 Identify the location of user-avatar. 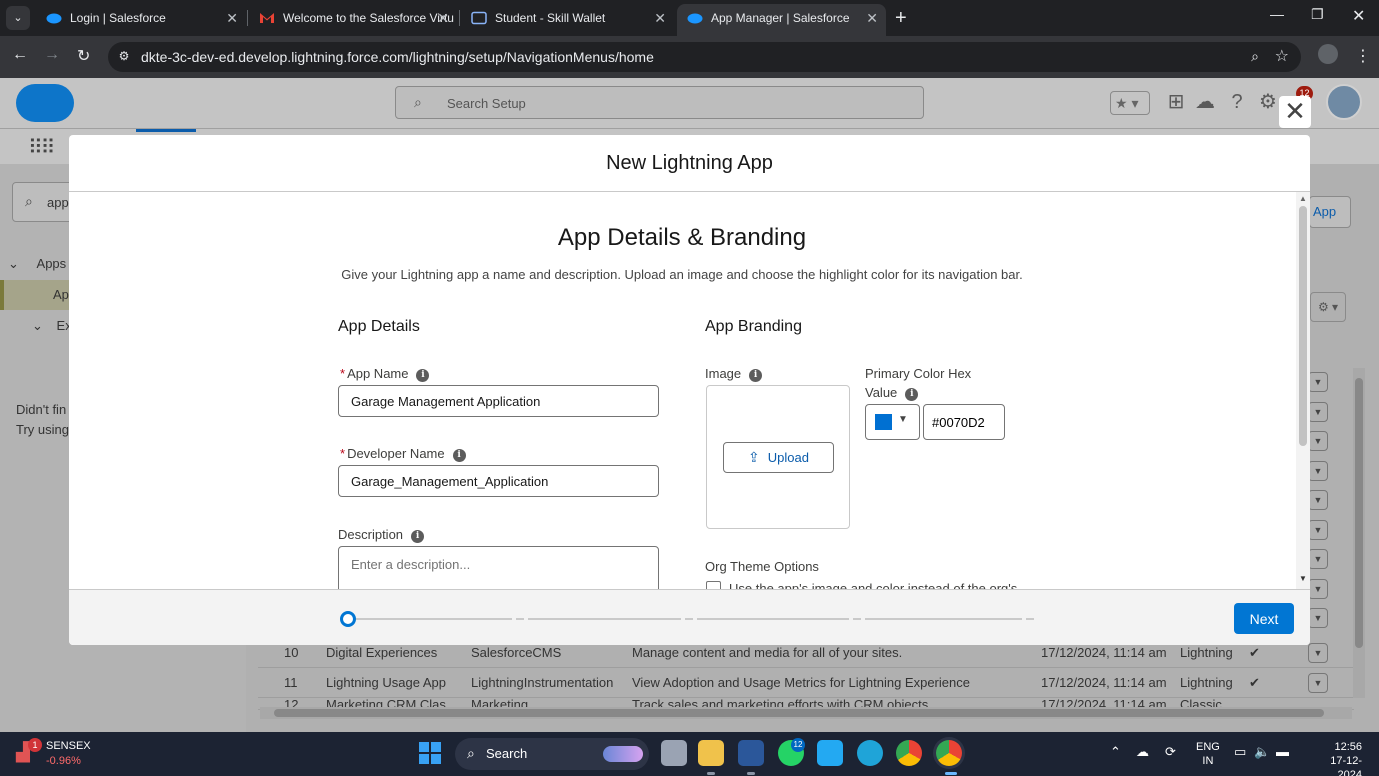
(1344, 102).